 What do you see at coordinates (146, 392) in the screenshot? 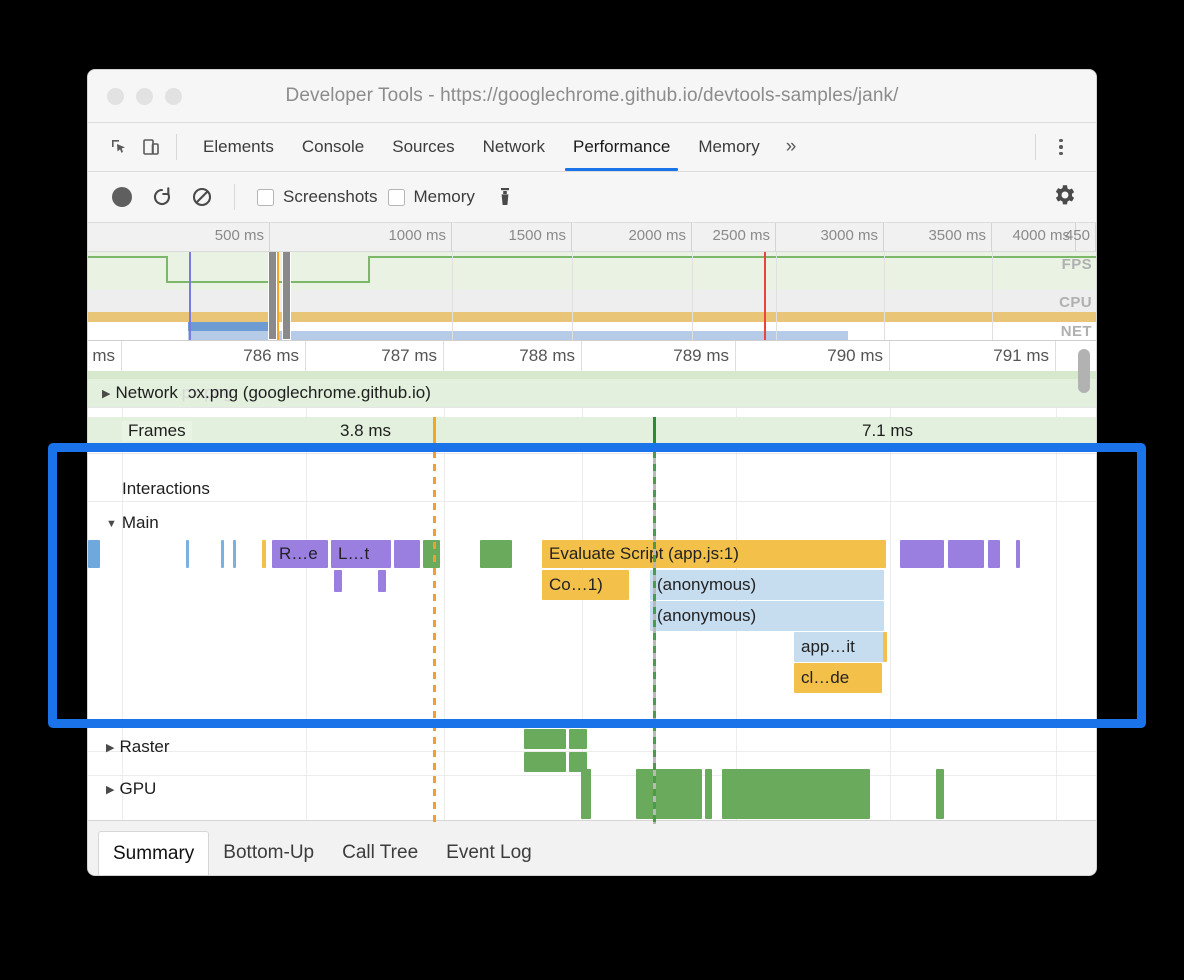
I see `network-label-text: Network` at bounding box center [146, 392].